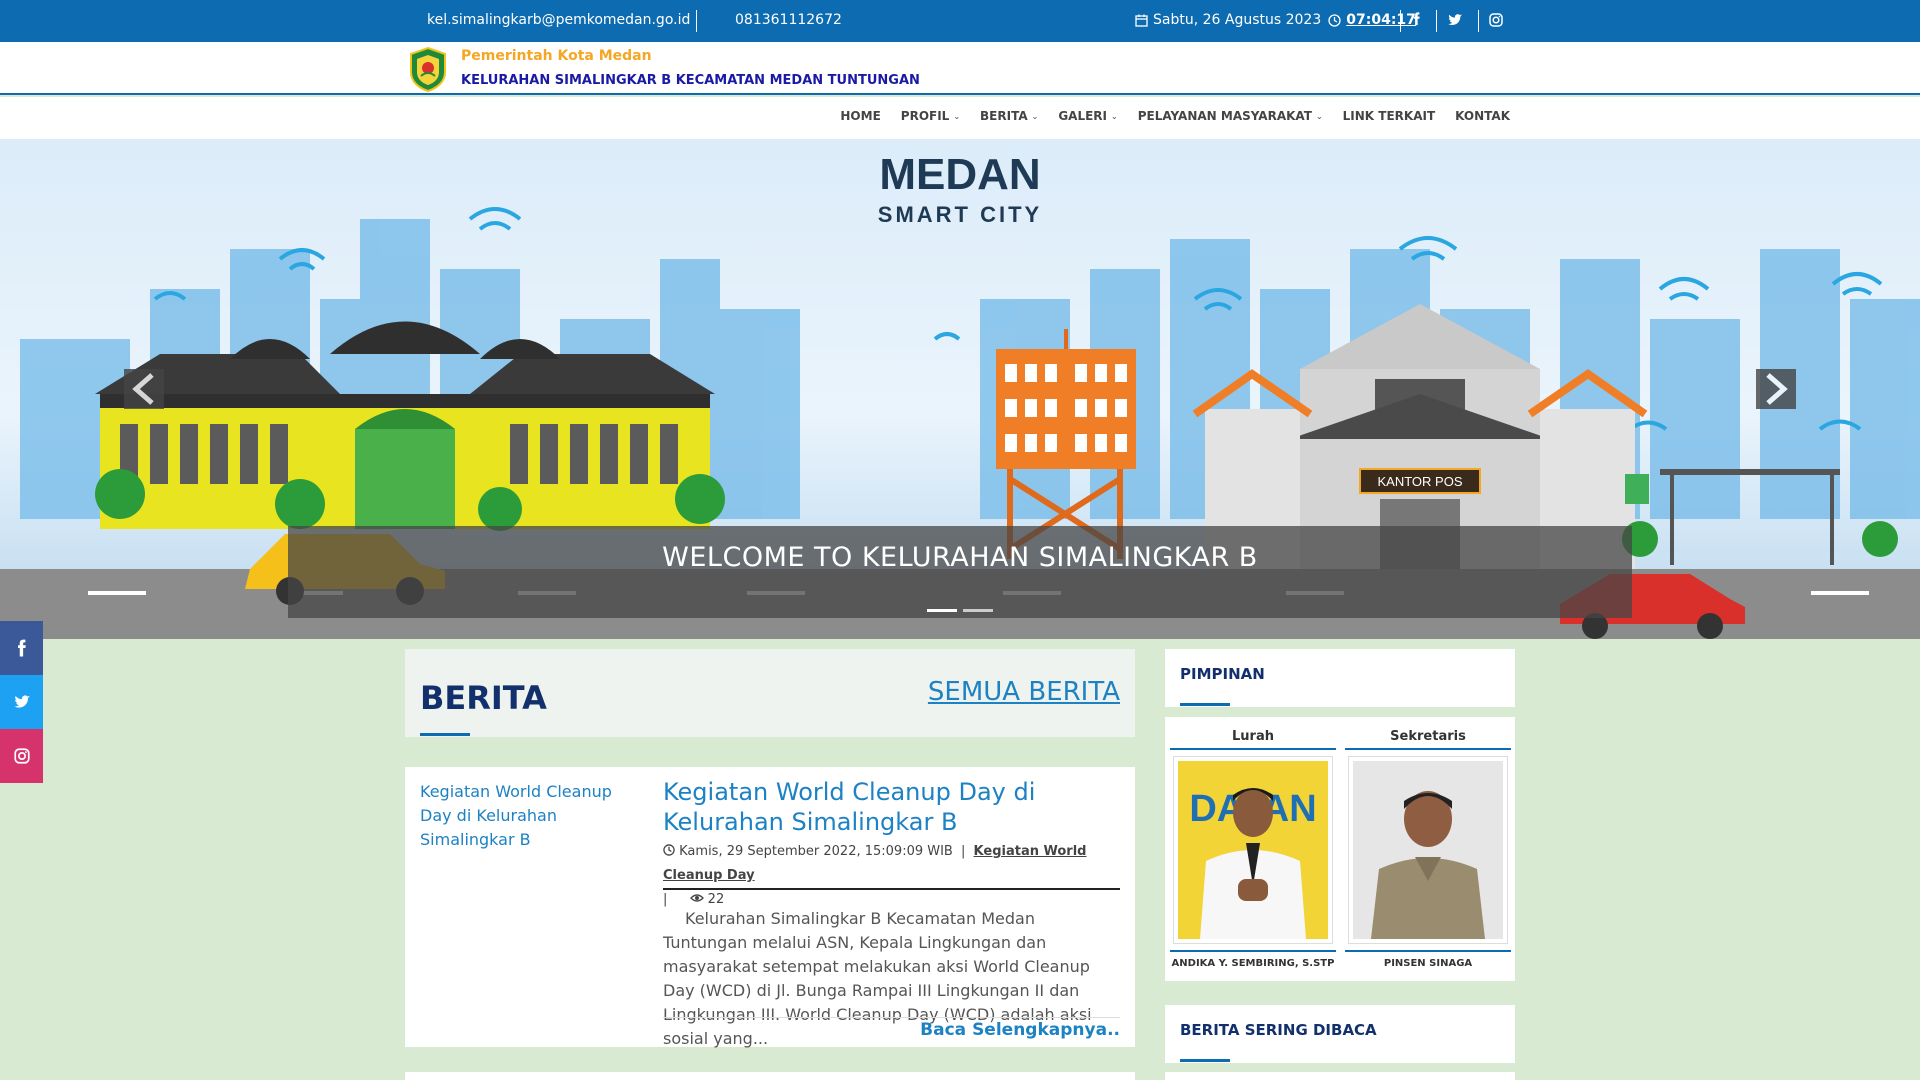  I want to click on nav-label: GALERI, so click(1083, 116).